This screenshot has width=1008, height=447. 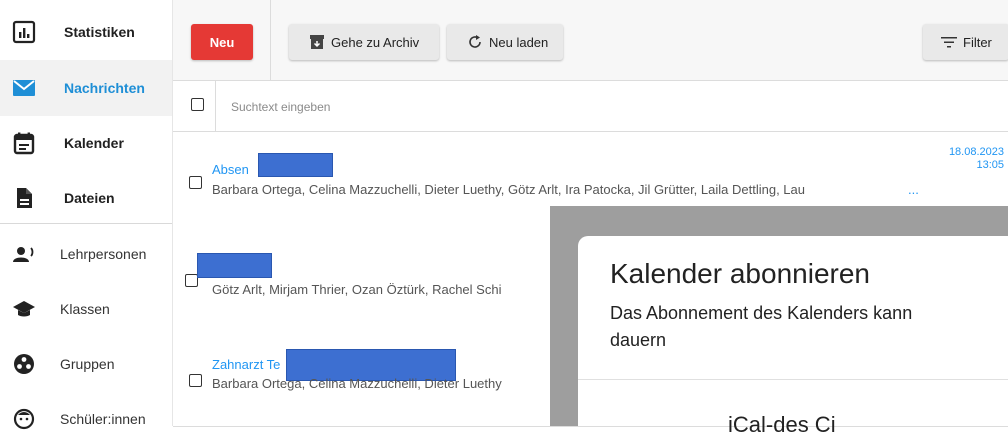 What do you see at coordinates (761, 313) in the screenshot?
I see `dialog-body-line-1: Das Abonnement des Kalenders kann` at bounding box center [761, 313].